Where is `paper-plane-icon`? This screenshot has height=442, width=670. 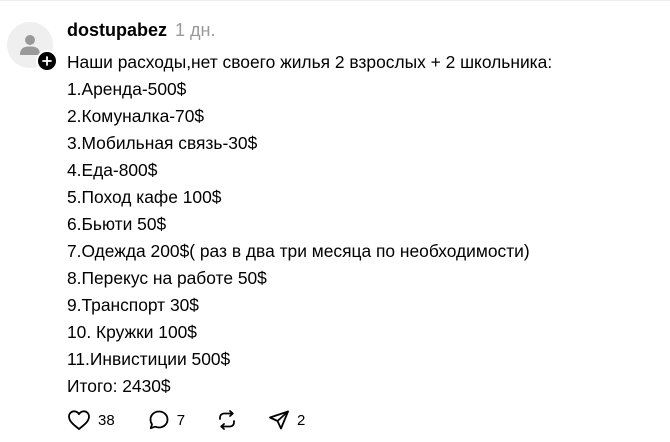 paper-plane-icon is located at coordinates (279, 420).